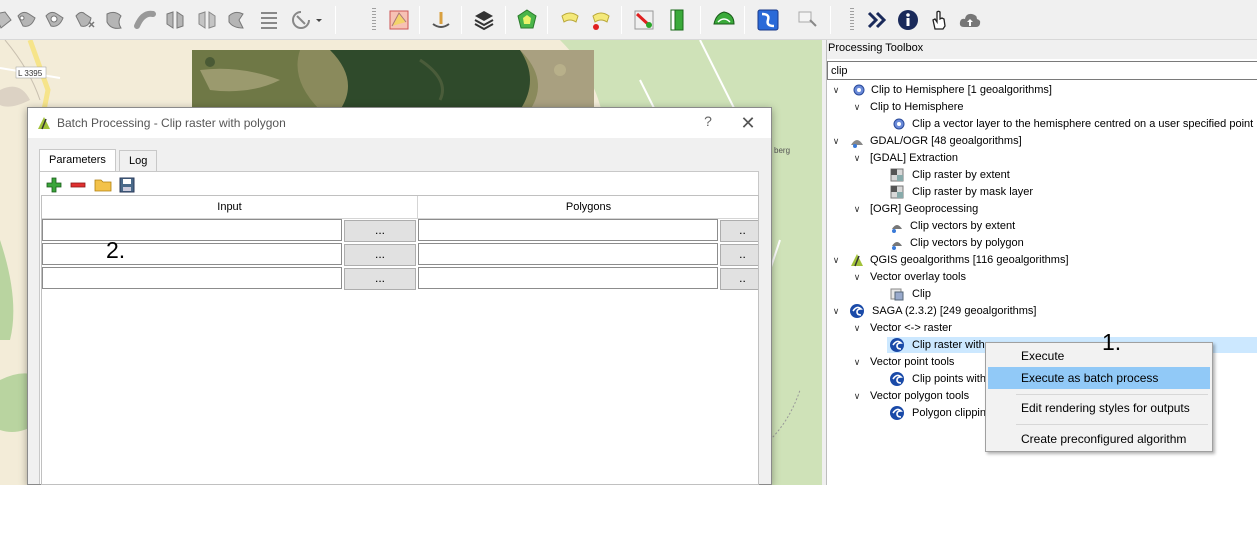 The height and width of the screenshot is (540, 1257). Describe the element at coordinates (570, 20) in the screenshot. I see `topology-checker-icon` at that location.